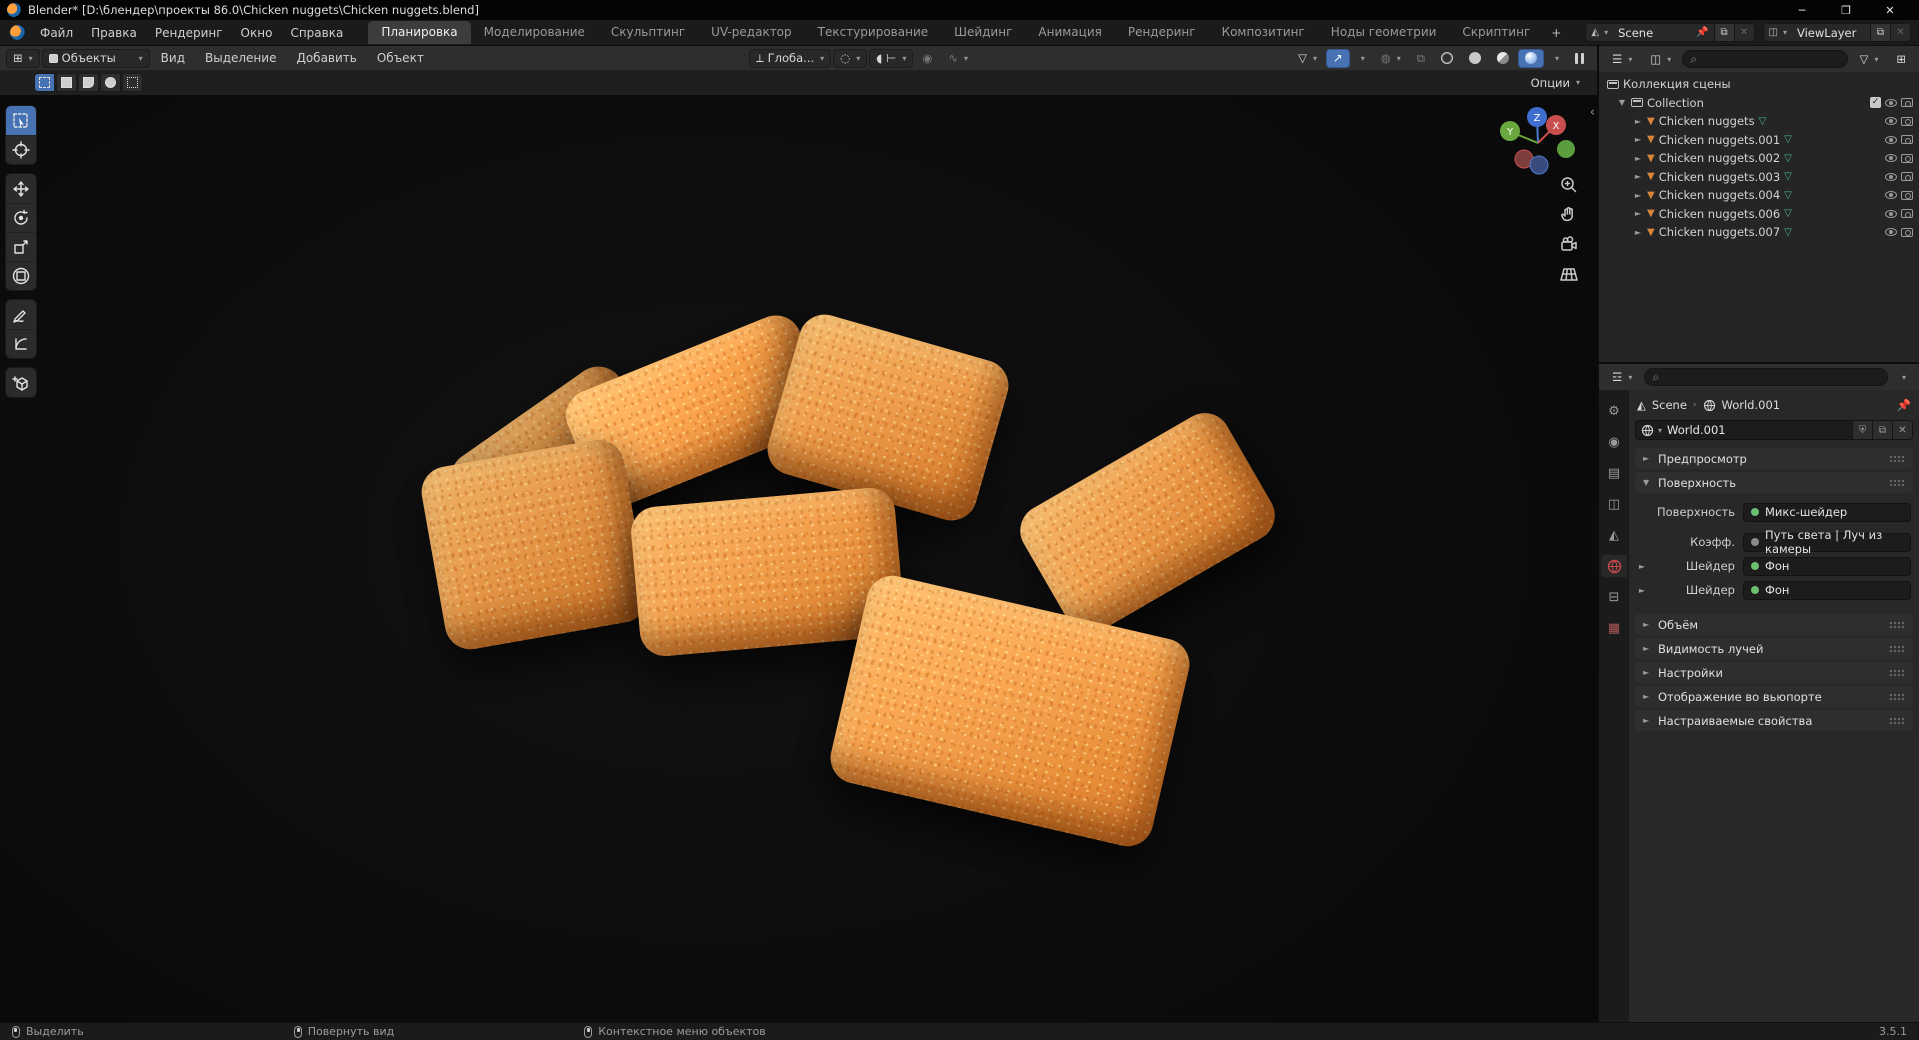  Describe the element at coordinates (1759, 177) in the screenshot. I see `object-row: ► ▼ Chicken nuggets.003 ▽` at that location.